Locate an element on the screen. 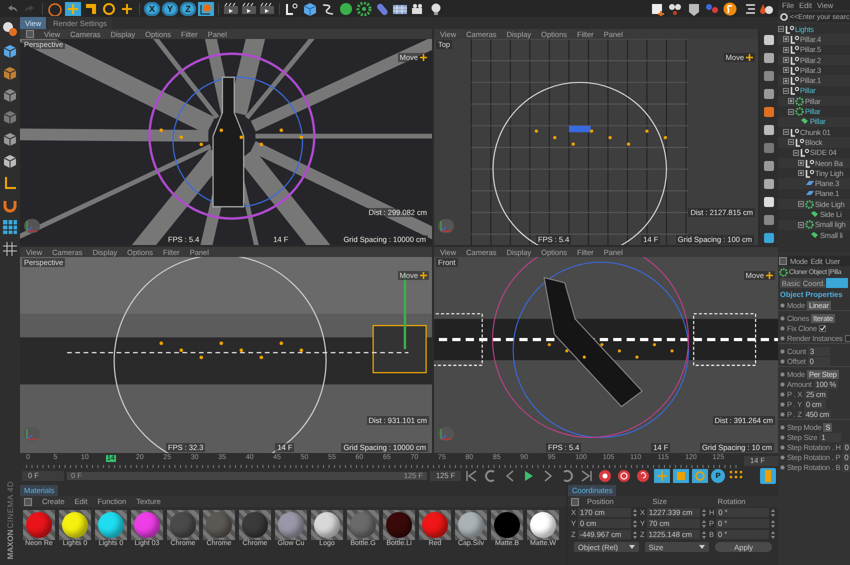 The image size is (850, 565). scale-key-icon is located at coordinates (681, 475).